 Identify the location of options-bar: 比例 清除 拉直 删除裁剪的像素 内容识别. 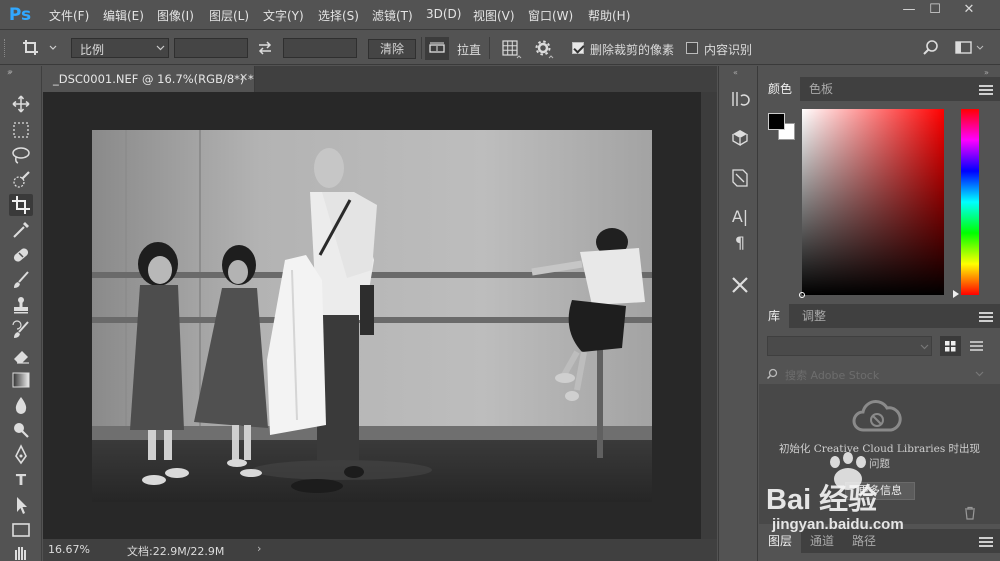
(500, 48).